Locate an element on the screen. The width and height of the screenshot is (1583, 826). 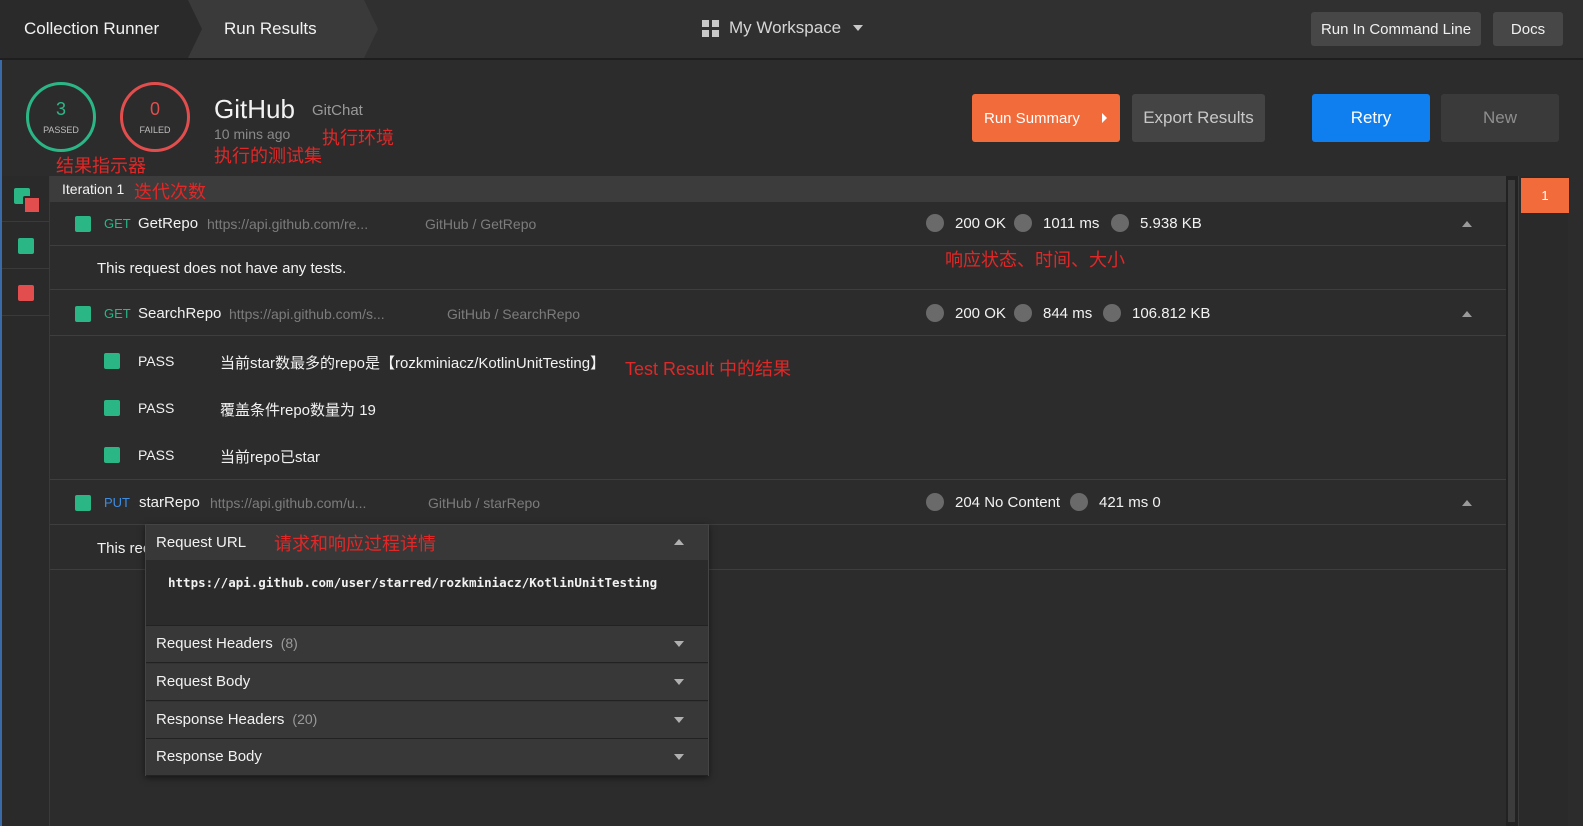
request-method: PUT is located at coordinates (117, 502).